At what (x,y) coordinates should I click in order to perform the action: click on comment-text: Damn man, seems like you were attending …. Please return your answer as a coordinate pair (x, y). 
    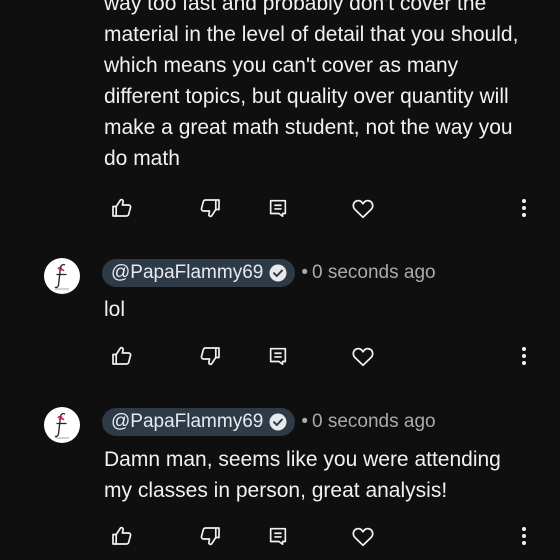
    Looking at the image, I should click on (302, 475).